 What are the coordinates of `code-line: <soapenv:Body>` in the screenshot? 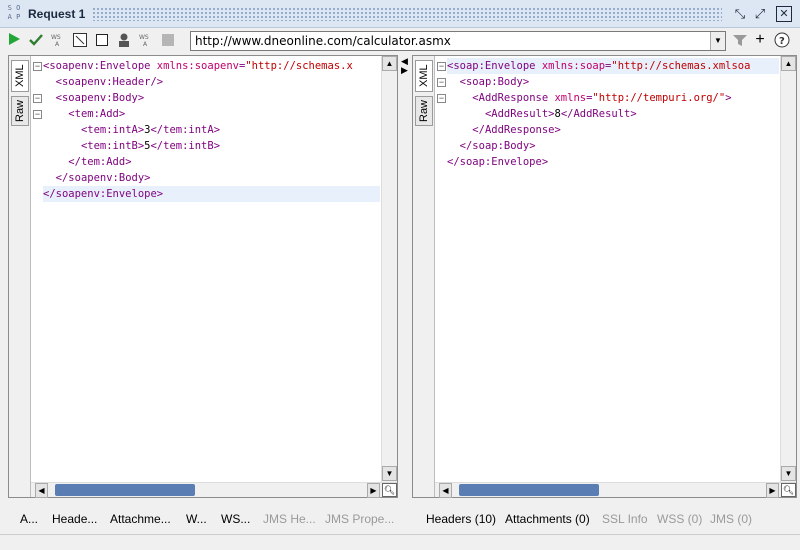 It's located at (211, 98).